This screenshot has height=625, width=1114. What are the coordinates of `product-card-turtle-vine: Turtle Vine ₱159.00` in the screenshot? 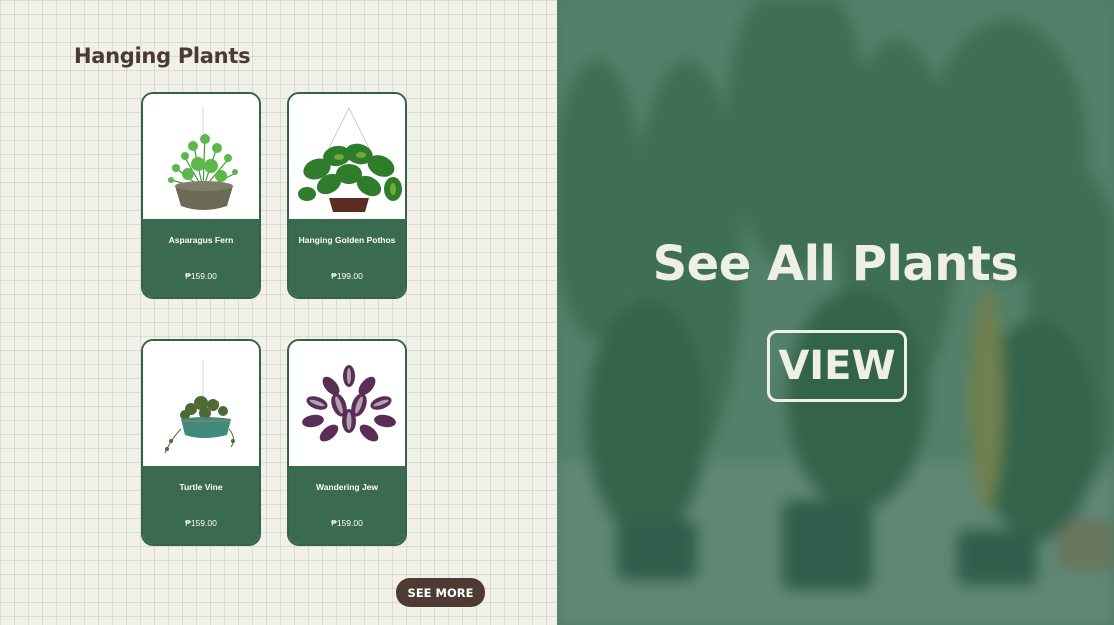 It's located at (201, 442).